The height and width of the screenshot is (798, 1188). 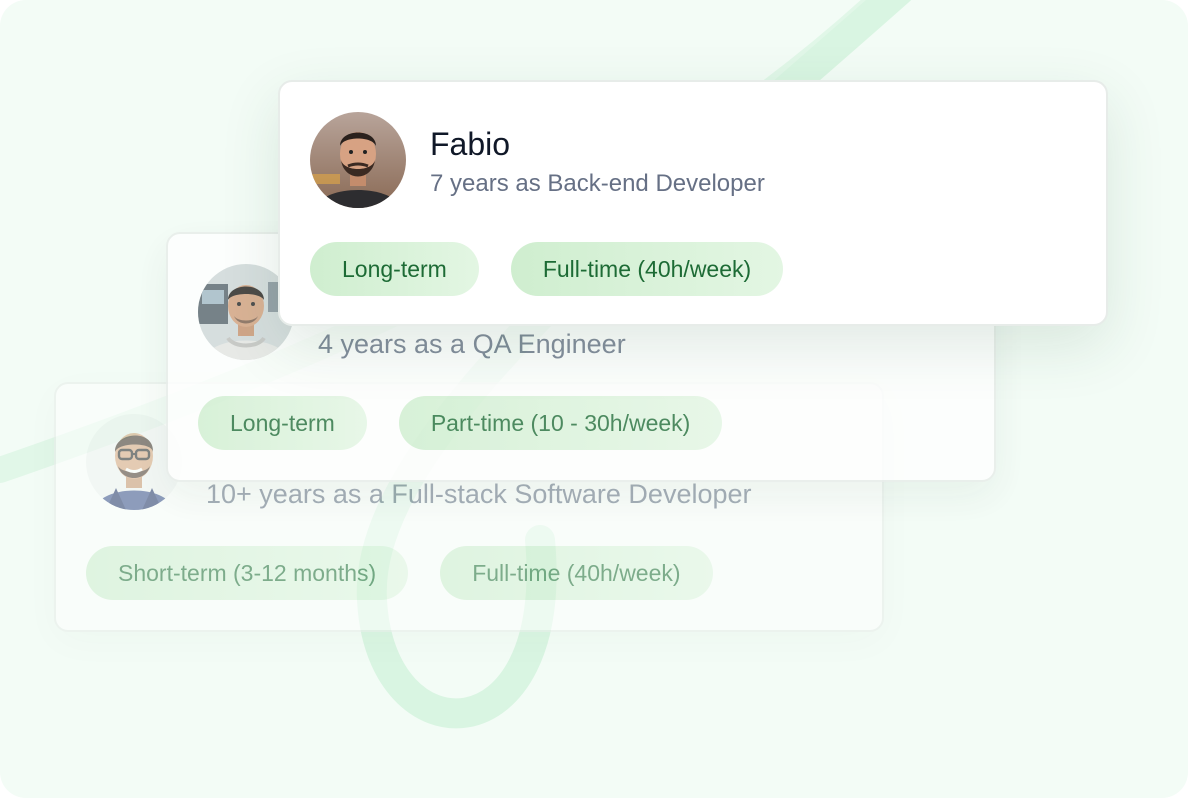 I want to click on profile-role: 7 years as Back-end Developer, so click(x=597, y=183).